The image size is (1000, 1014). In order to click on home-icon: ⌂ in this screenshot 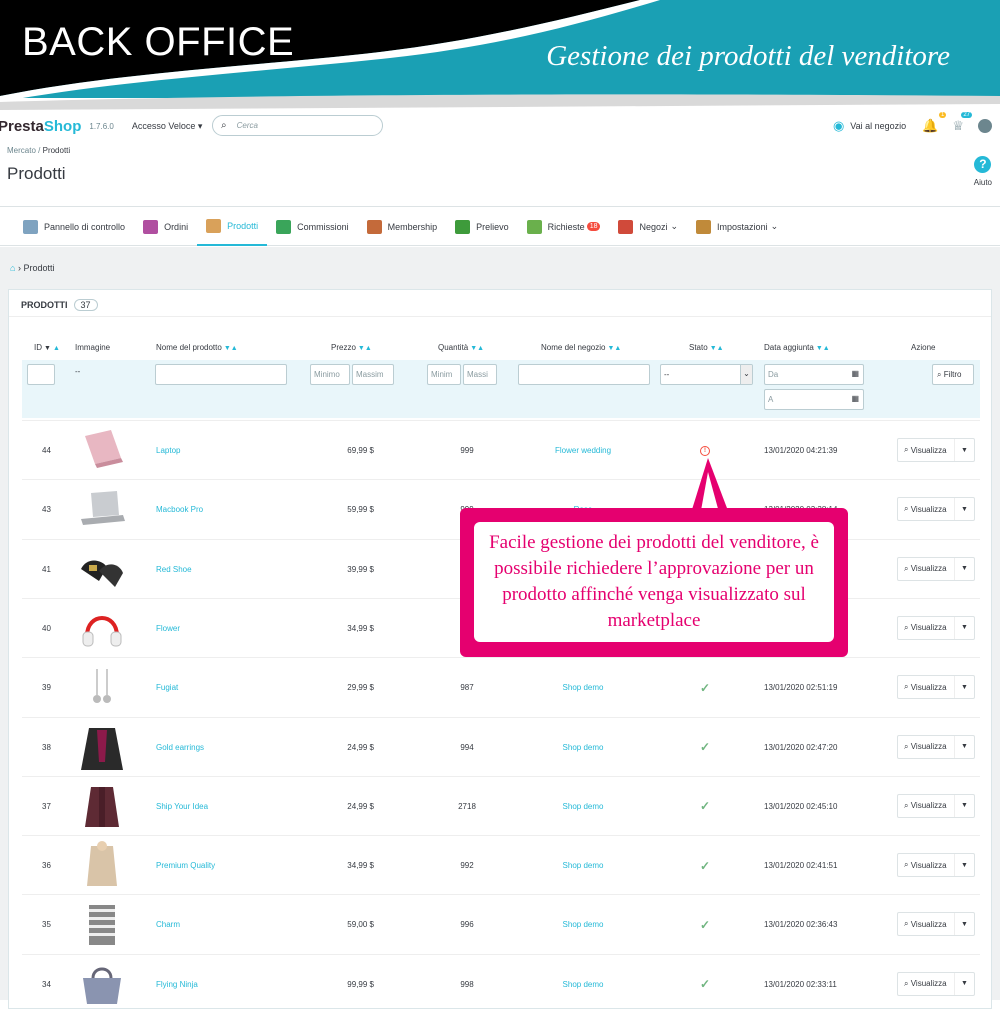, I will do `click(12, 268)`.